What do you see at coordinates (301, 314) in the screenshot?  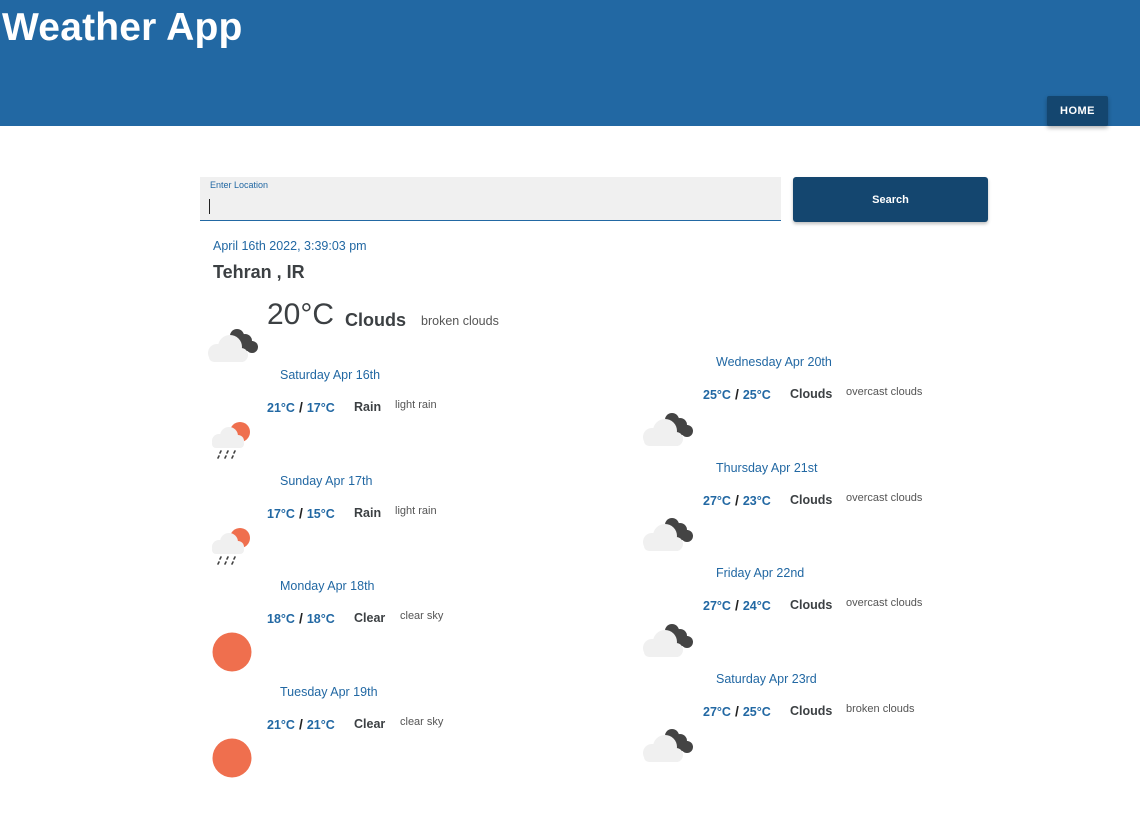 I see `current-temperature: 20°C` at bounding box center [301, 314].